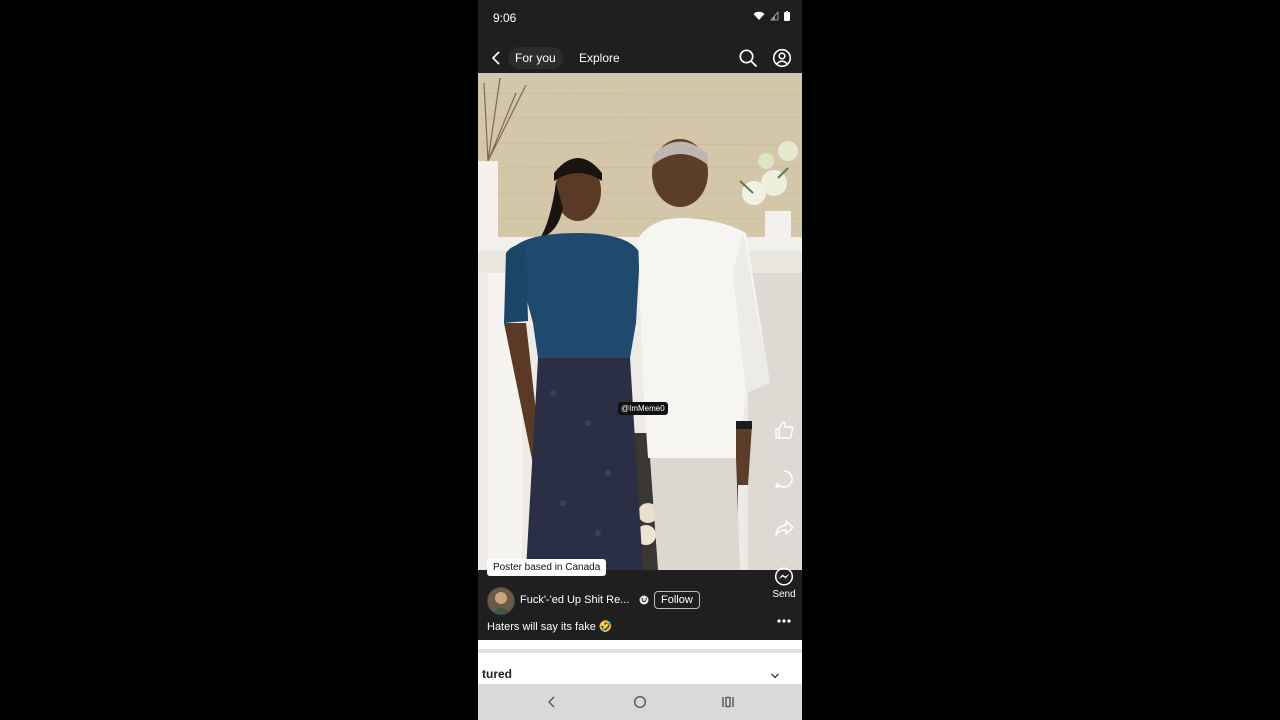 This screenshot has height=720, width=1280. I want to click on chevron-left-icon, so click(496, 58).